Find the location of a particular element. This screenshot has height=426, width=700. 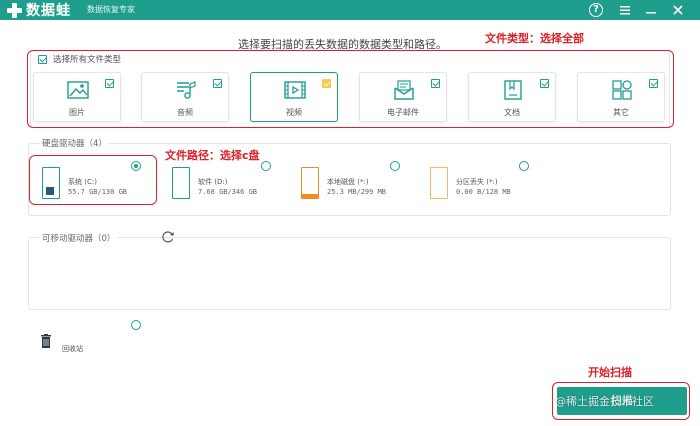

annotation-file-type: 文件类型：选择全部 is located at coordinates (534, 38).